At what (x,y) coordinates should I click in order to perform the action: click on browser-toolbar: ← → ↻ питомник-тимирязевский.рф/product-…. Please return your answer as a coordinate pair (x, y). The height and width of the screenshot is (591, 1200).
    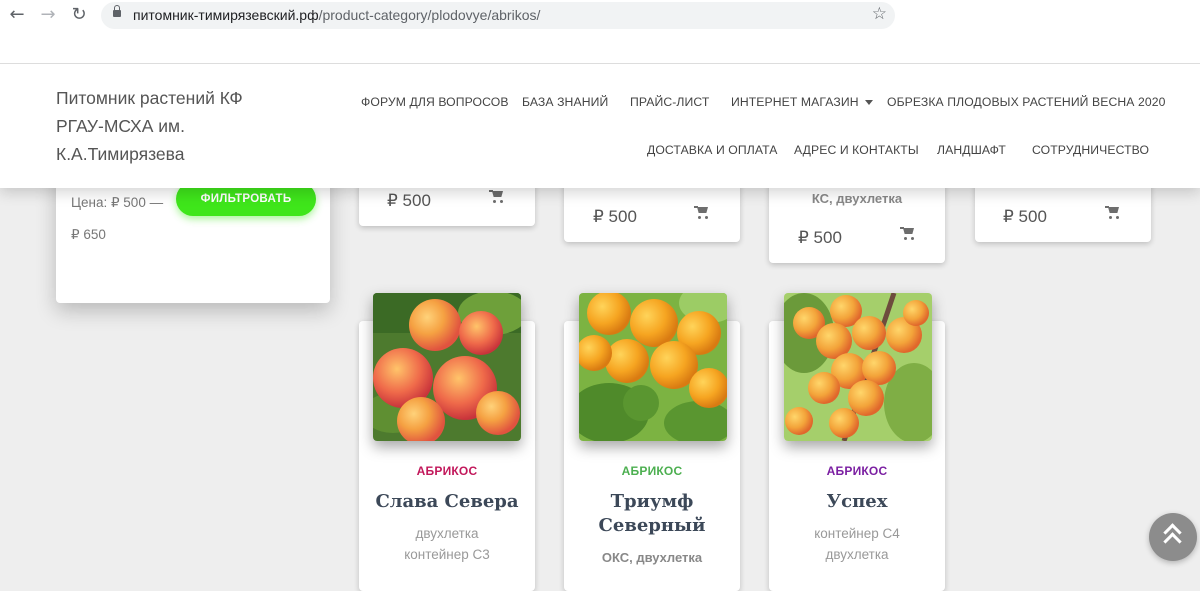
    Looking at the image, I should click on (600, 32).